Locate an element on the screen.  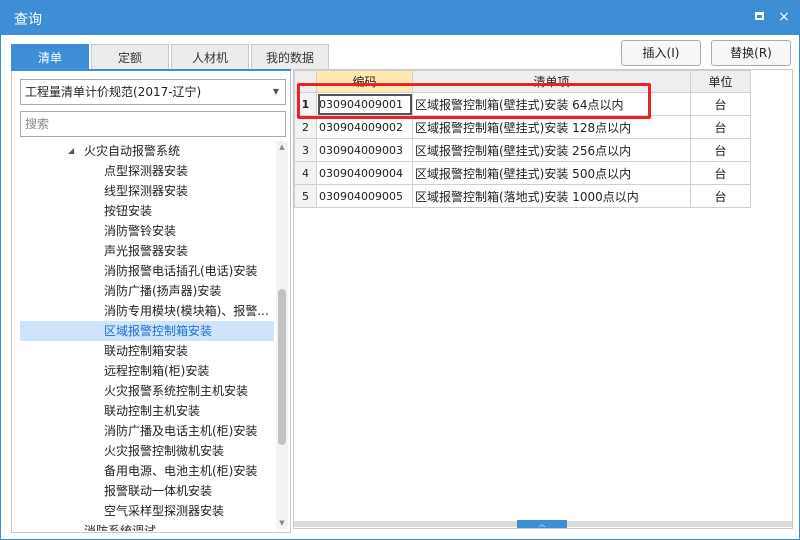
maximize-box is located at coordinates (759, 16).